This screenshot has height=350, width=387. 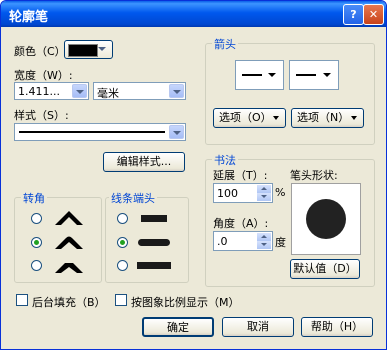 I want to click on stretch-value: 100, so click(x=227, y=193).